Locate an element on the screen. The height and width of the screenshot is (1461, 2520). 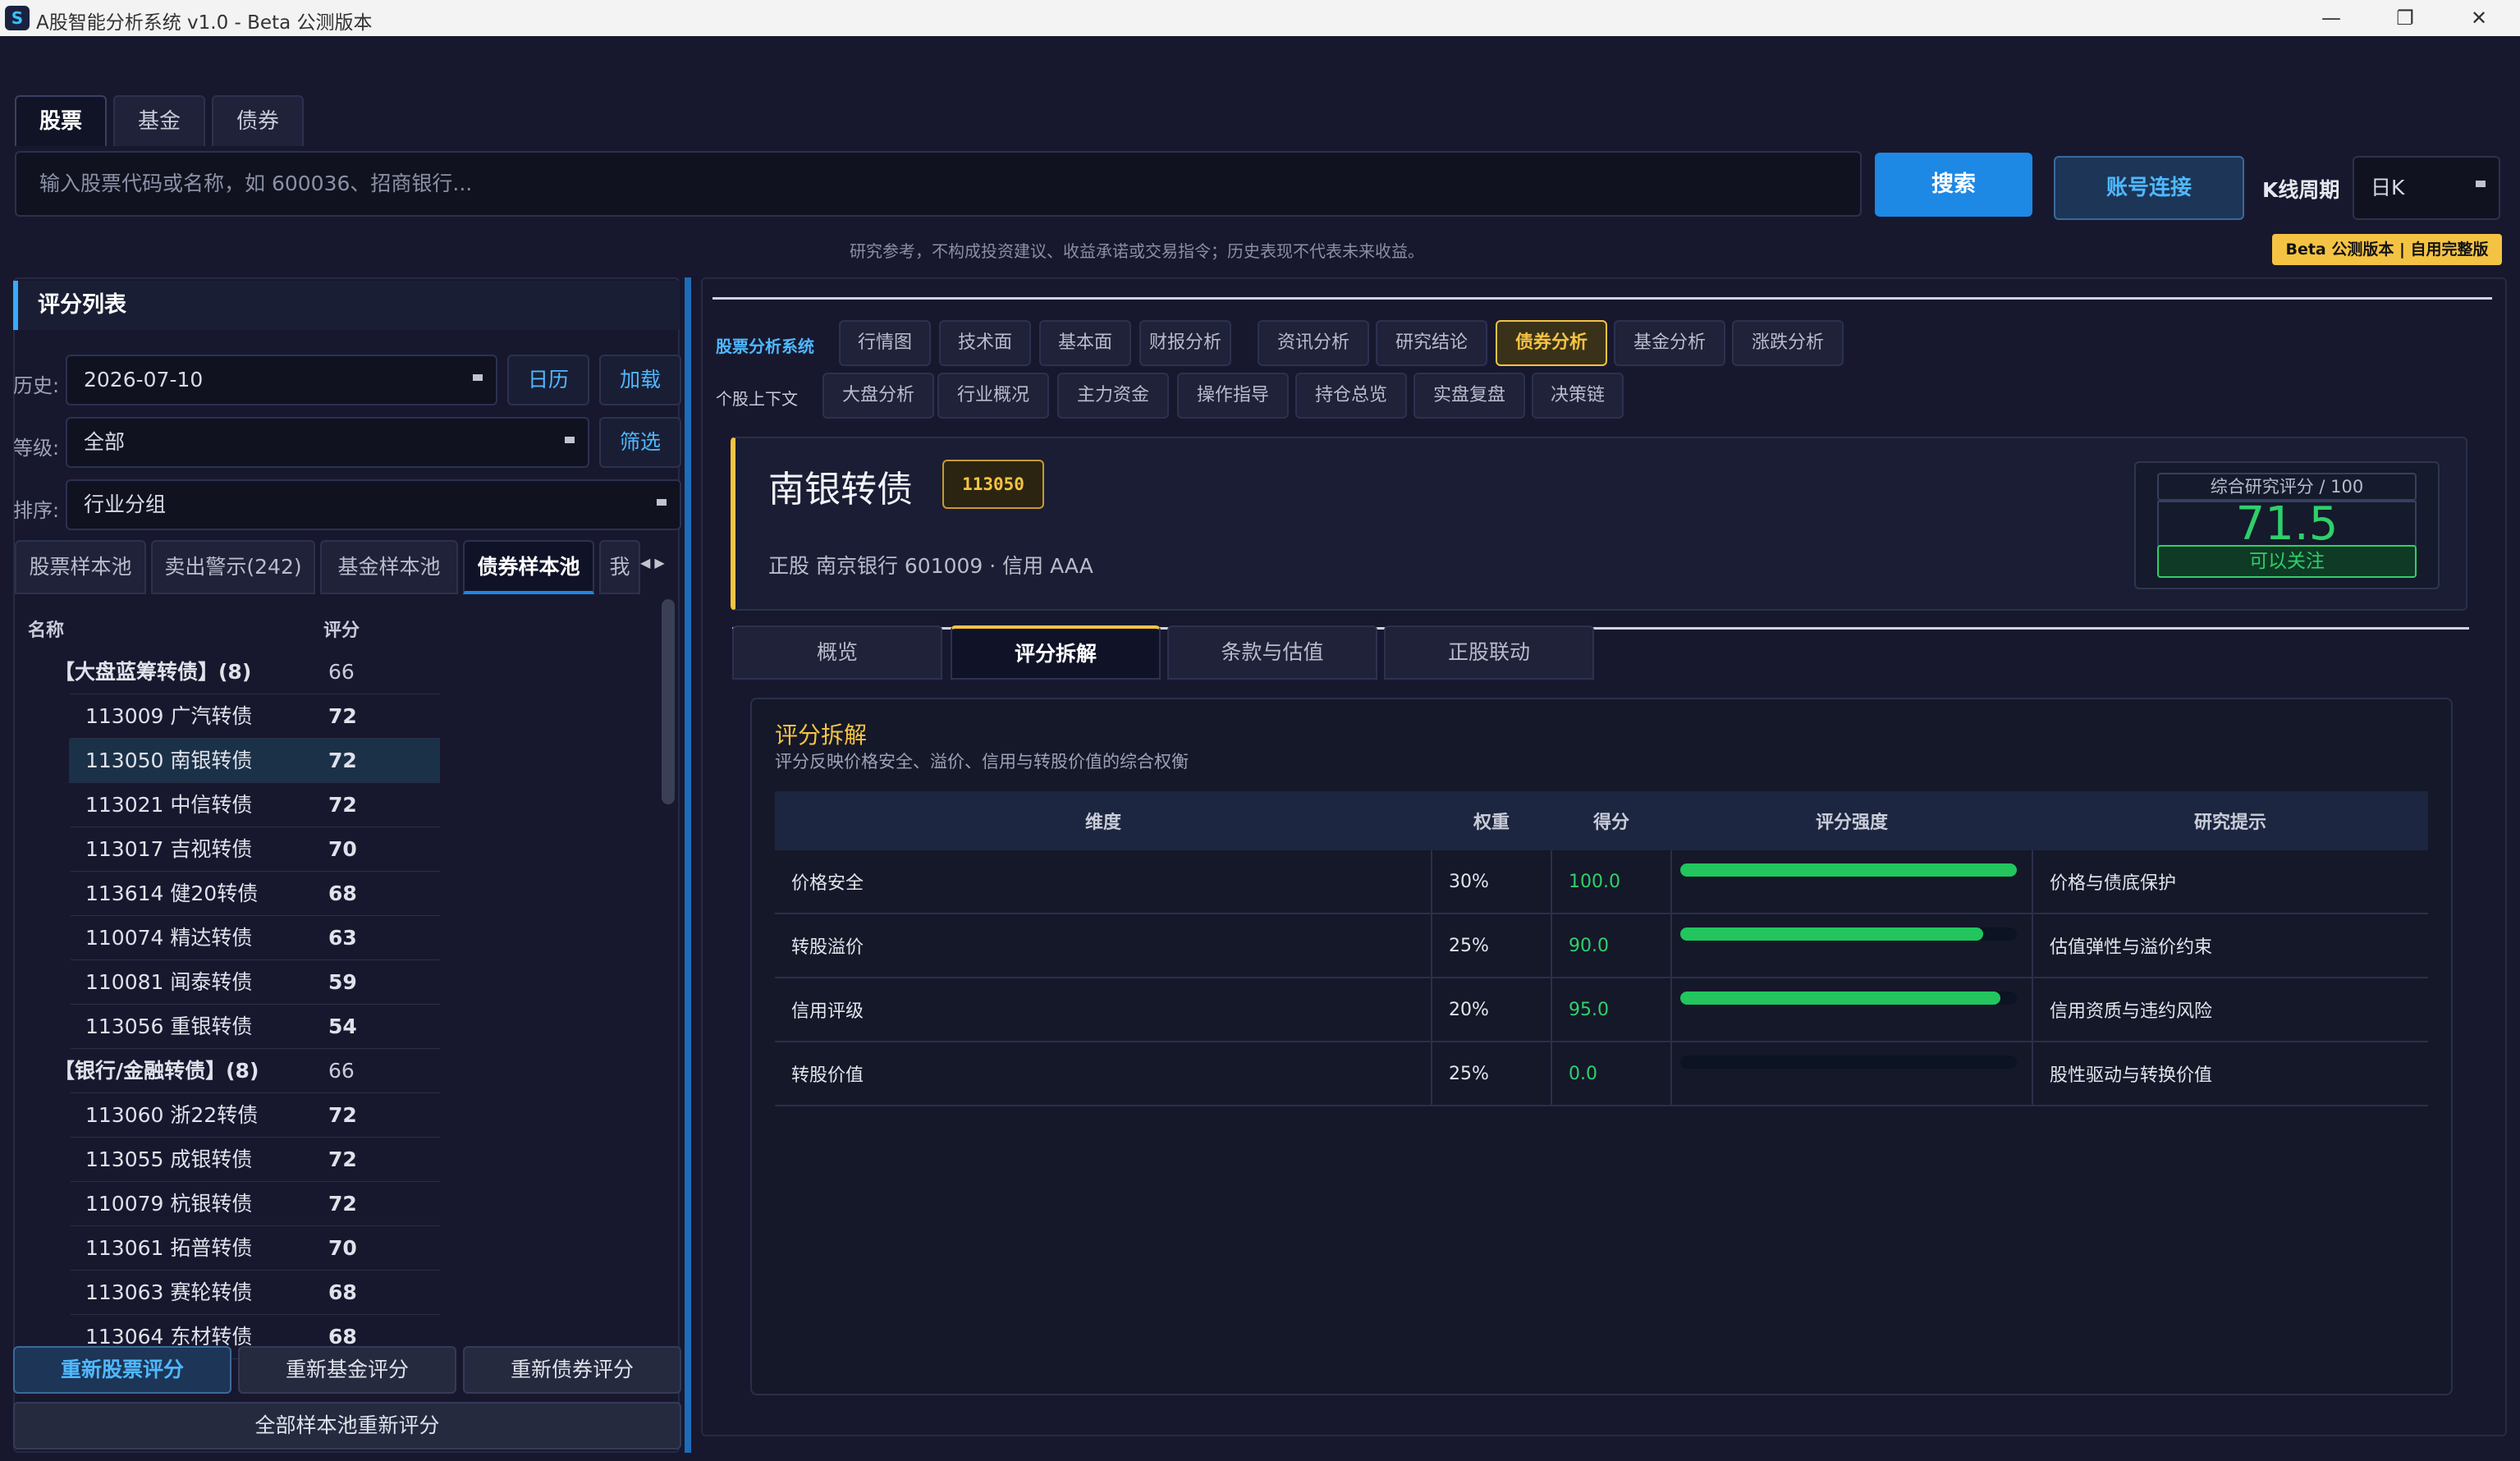
tab-fund-pool: 基金样本池 is located at coordinates (389, 567).